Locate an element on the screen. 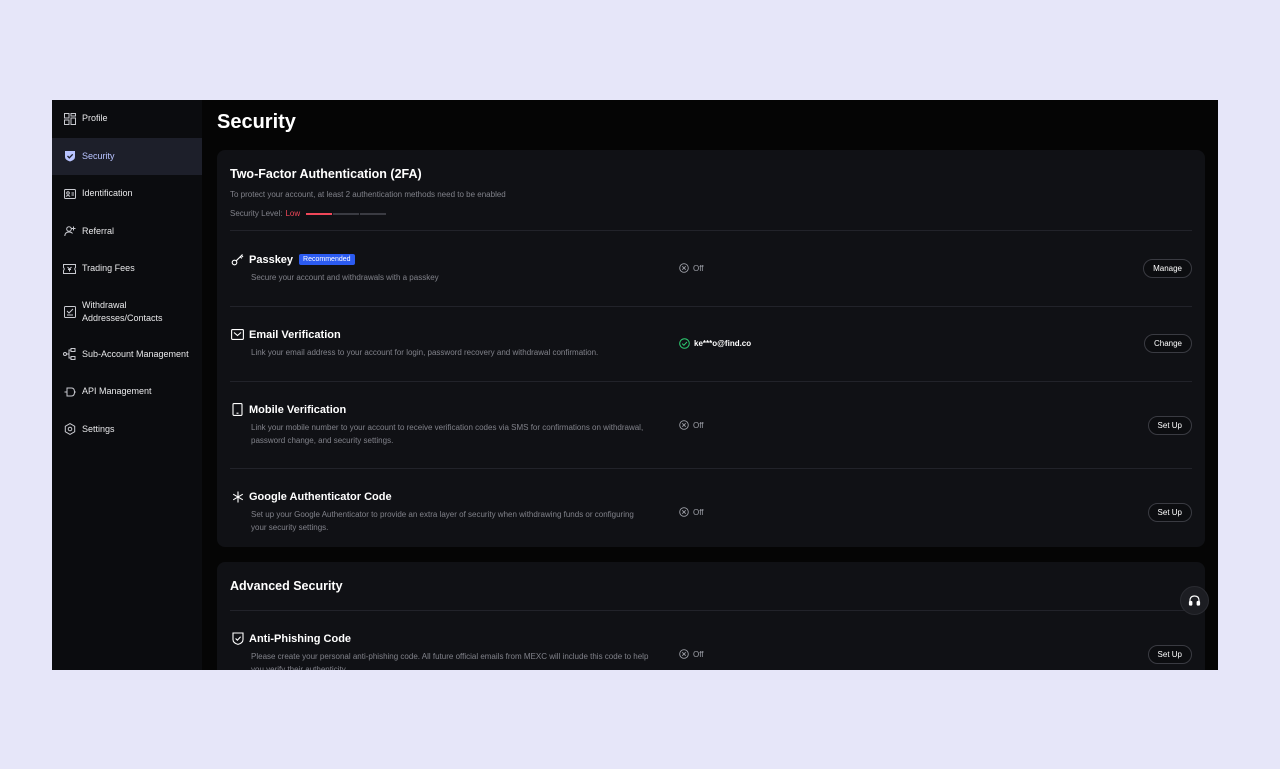 The width and height of the screenshot is (1280, 769). sidebar-item-label: API Management is located at coordinates (117, 391).